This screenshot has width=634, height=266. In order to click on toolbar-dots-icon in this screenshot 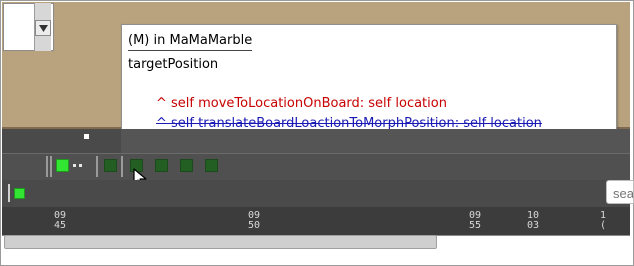, I will do `click(78, 166)`.